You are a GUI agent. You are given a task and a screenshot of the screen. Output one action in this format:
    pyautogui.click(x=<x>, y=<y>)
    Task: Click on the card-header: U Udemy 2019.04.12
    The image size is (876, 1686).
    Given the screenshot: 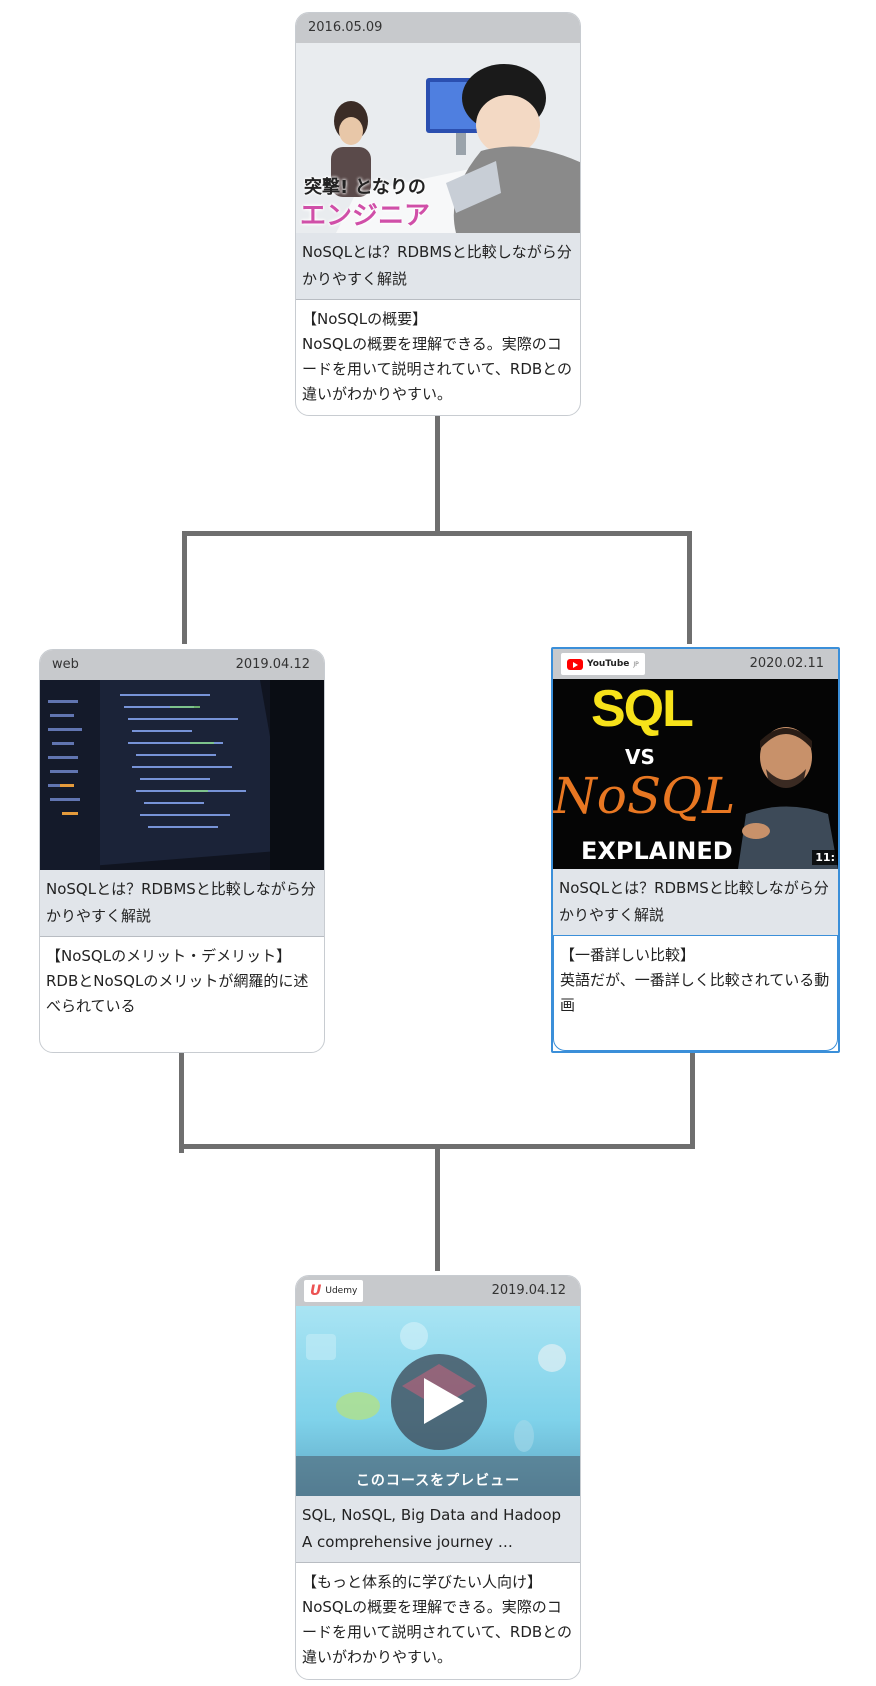 What is the action you would take?
    pyautogui.click(x=438, y=1291)
    